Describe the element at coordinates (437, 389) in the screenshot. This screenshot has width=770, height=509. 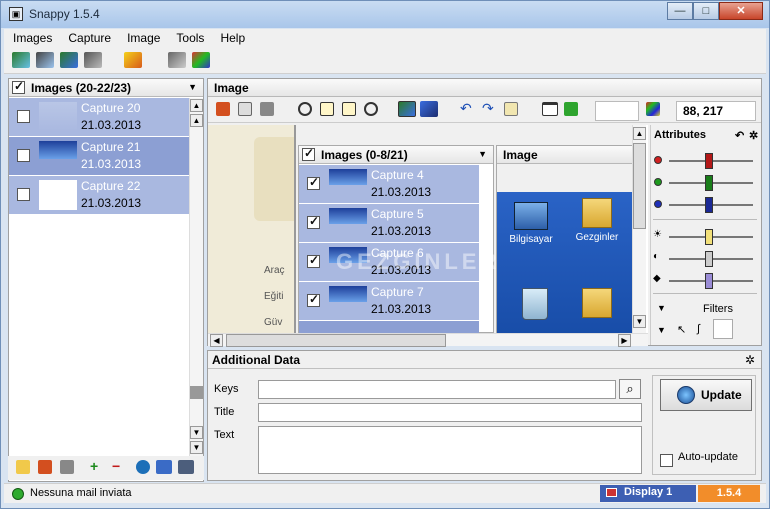
I see `keys-field` at that location.